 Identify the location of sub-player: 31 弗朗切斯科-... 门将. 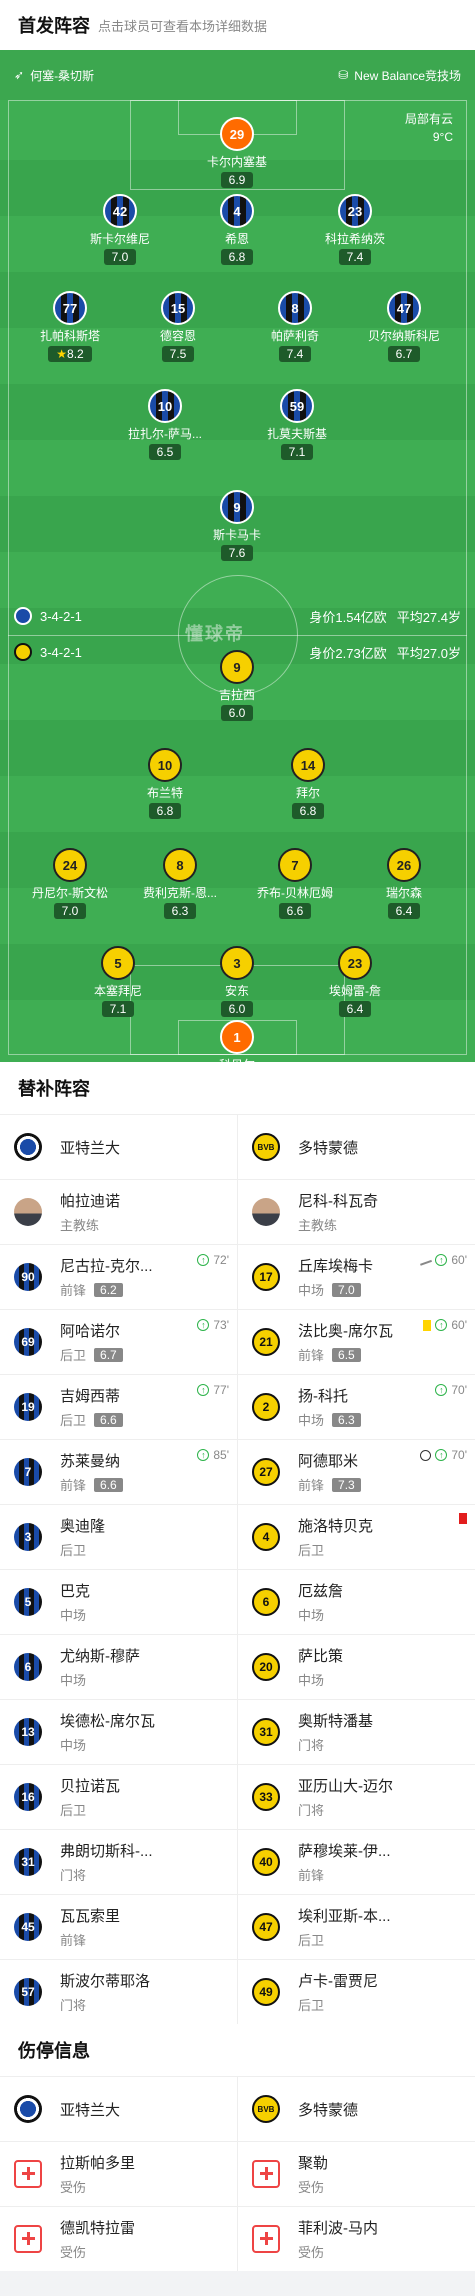
(118, 1862).